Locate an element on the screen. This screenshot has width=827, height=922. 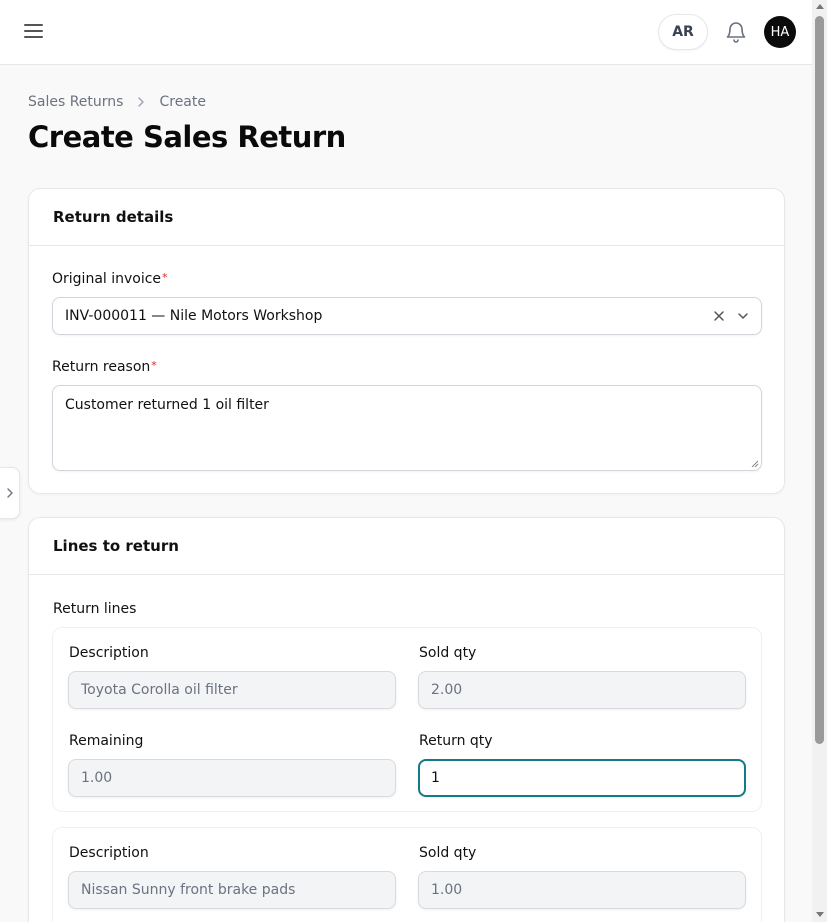
card-title: Lines to return is located at coordinates (406, 546).